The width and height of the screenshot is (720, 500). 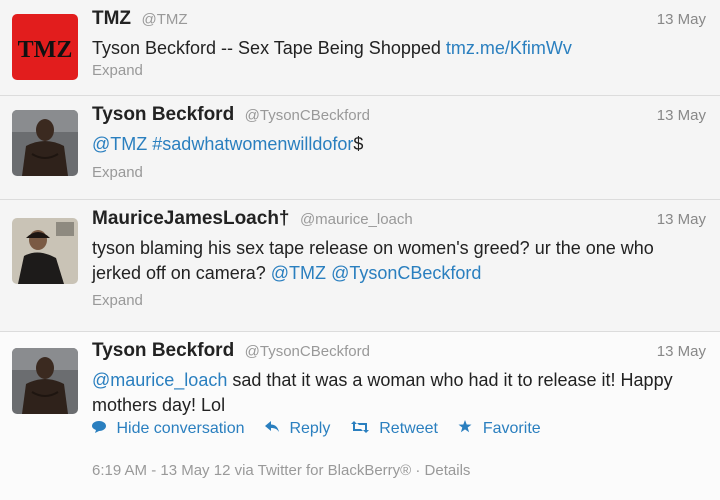 What do you see at coordinates (406, 273) in the screenshot?
I see `mention-link: @TysonCBeckford` at bounding box center [406, 273].